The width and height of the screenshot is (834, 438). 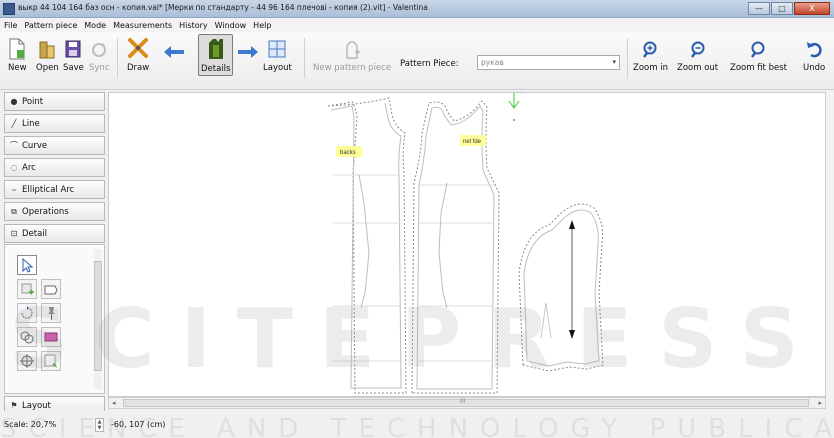 I want to click on export-tool, so click(x=51, y=361).